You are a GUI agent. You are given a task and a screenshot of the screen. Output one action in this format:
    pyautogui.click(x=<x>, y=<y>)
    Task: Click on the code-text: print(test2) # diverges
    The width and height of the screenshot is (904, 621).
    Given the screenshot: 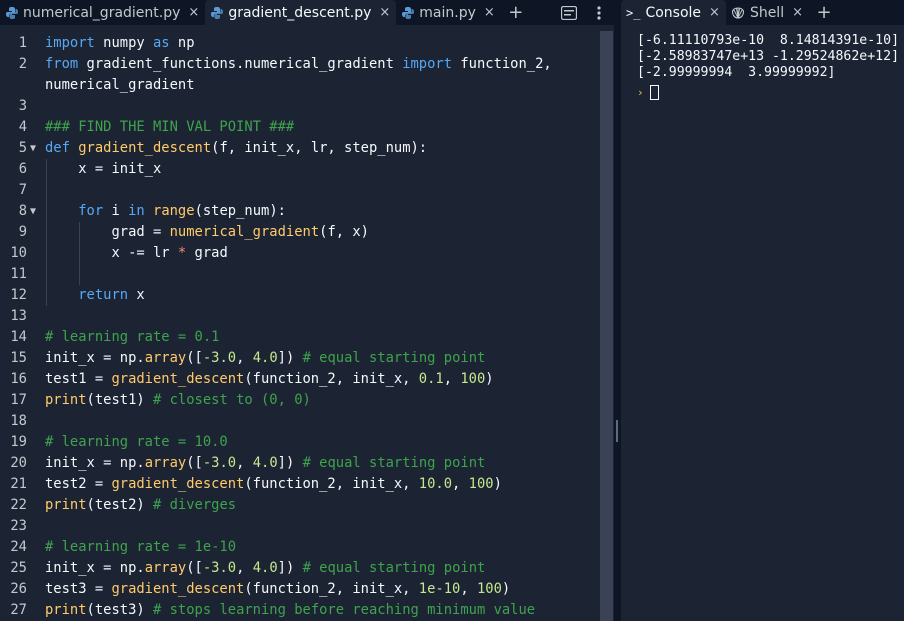 What is the action you would take?
    pyautogui.click(x=141, y=505)
    